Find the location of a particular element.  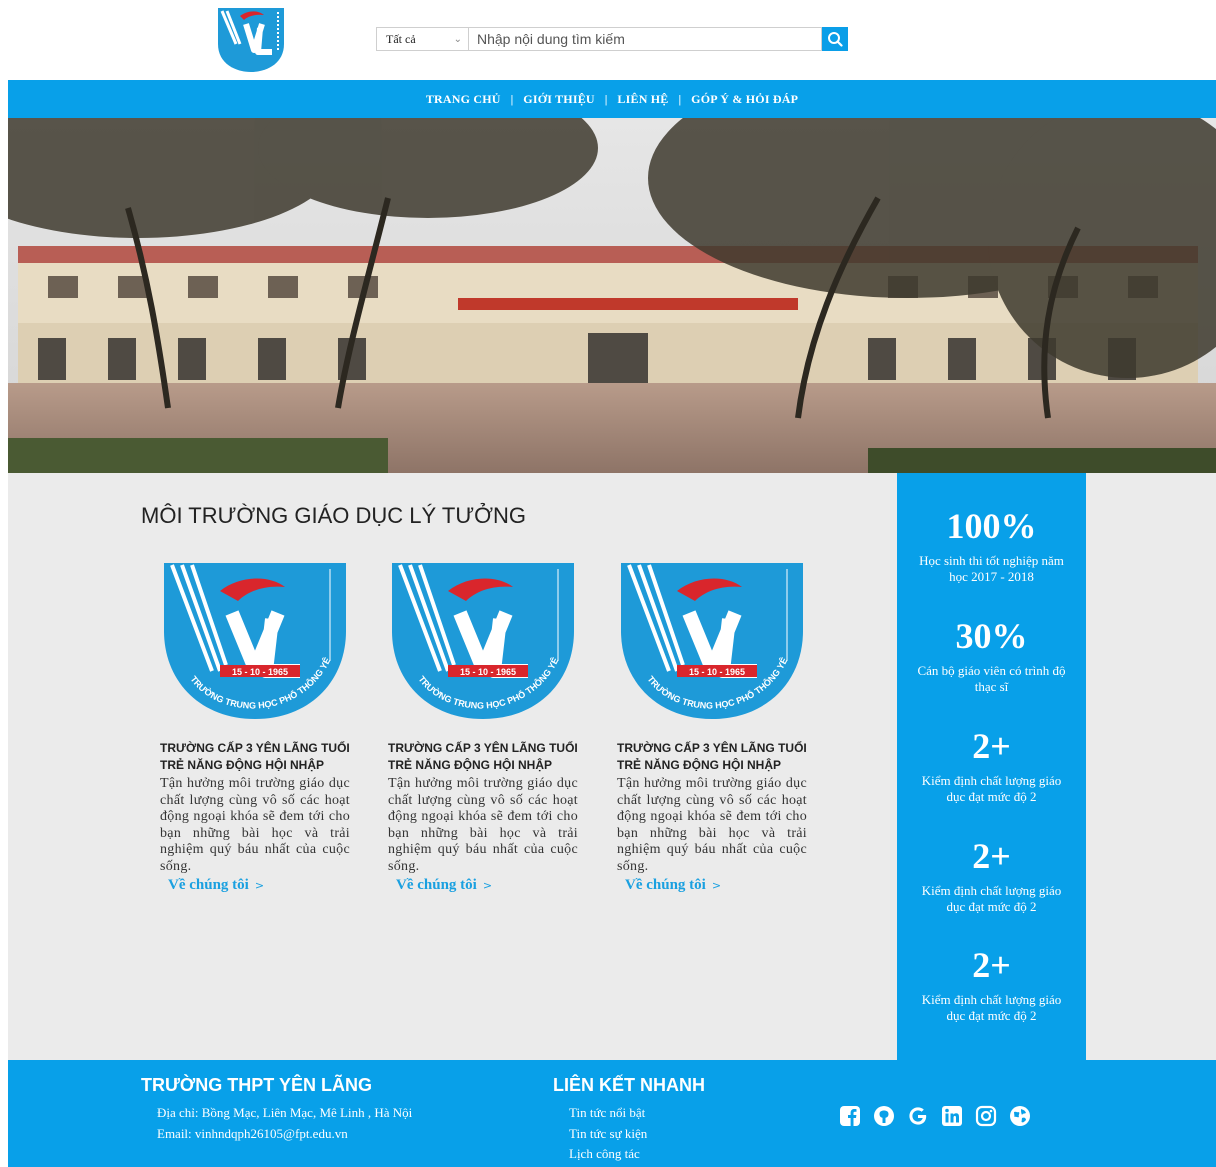

nav-item-feedback: GÓP Ý & HỎI ĐÁP is located at coordinates (744, 99).